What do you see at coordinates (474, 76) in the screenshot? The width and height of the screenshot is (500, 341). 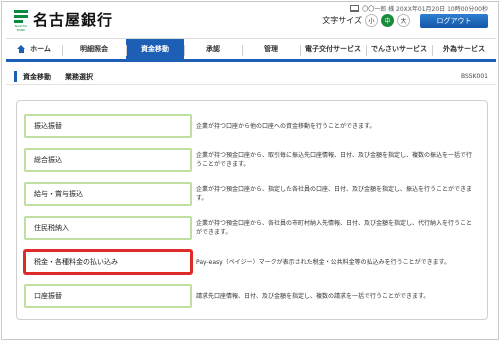 I see `screen-code: BSSK001` at bounding box center [474, 76].